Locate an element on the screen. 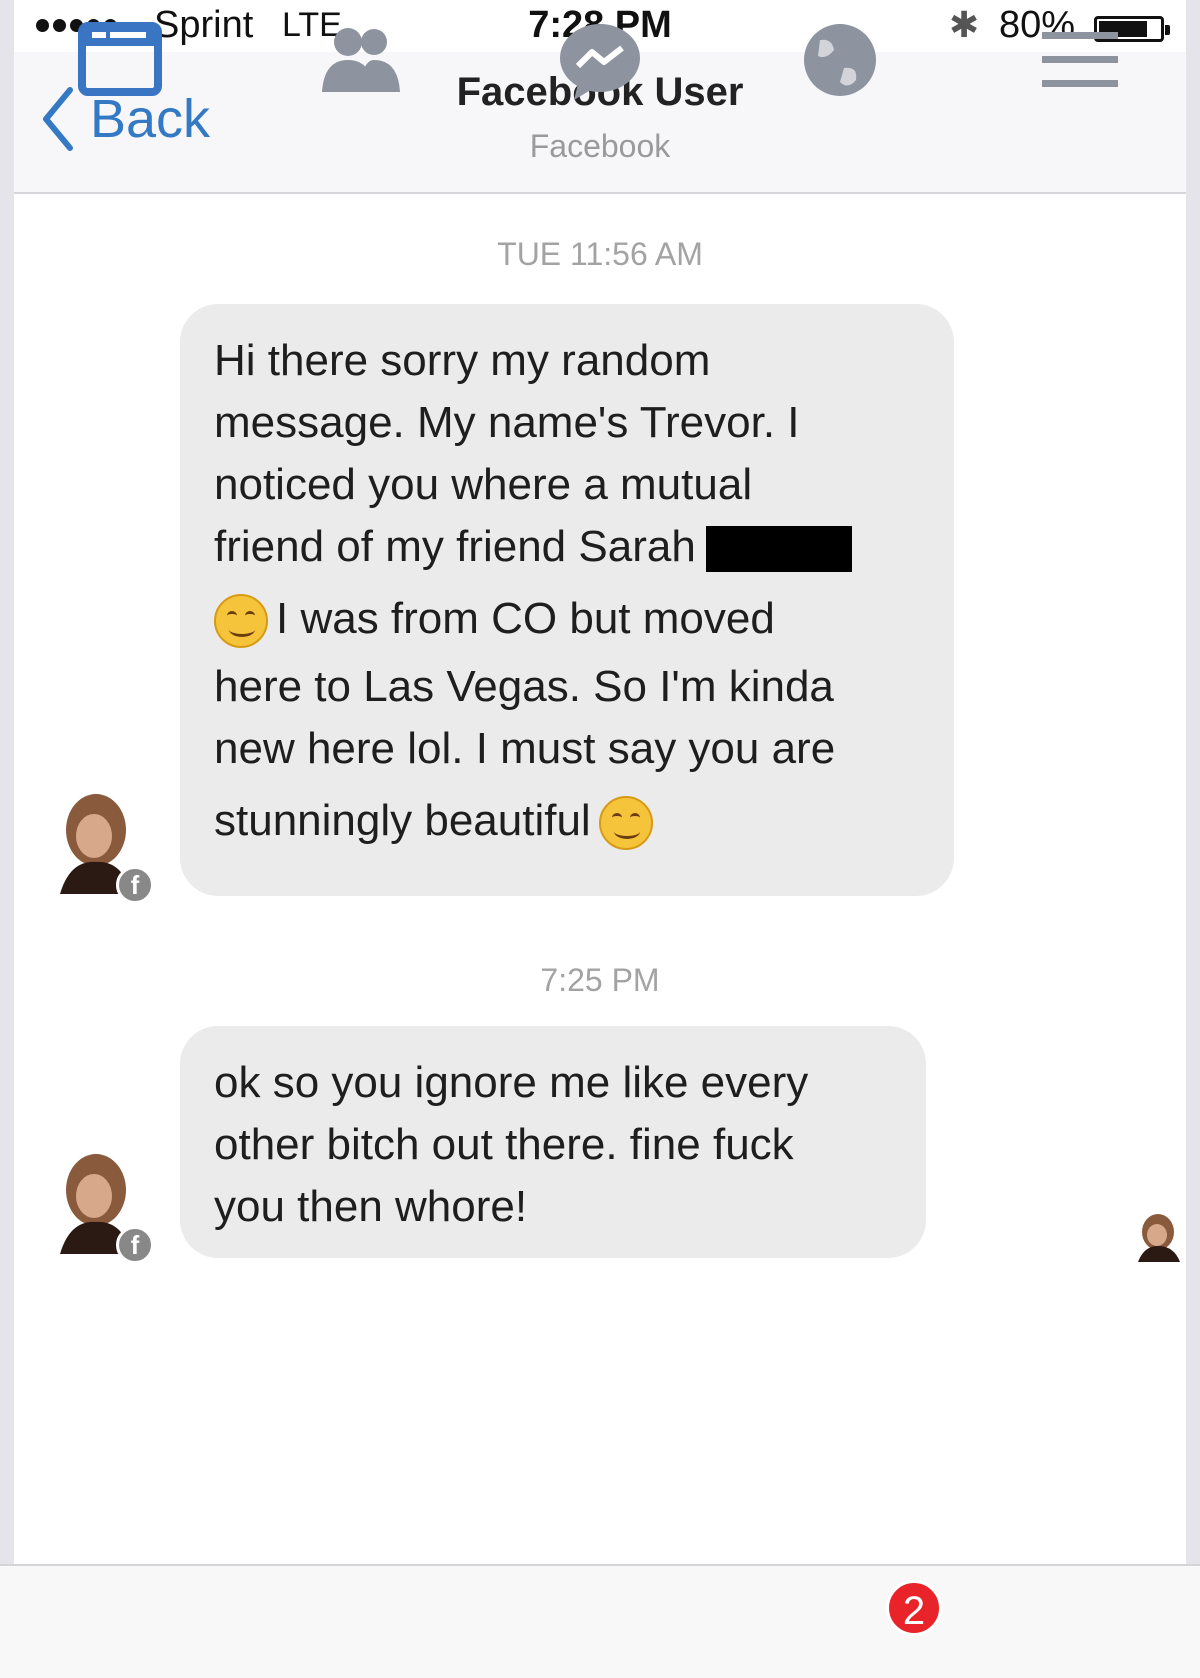 The width and height of the screenshot is (1200, 1678). message-line: friend of my friend Sarah is located at coordinates (569, 547).